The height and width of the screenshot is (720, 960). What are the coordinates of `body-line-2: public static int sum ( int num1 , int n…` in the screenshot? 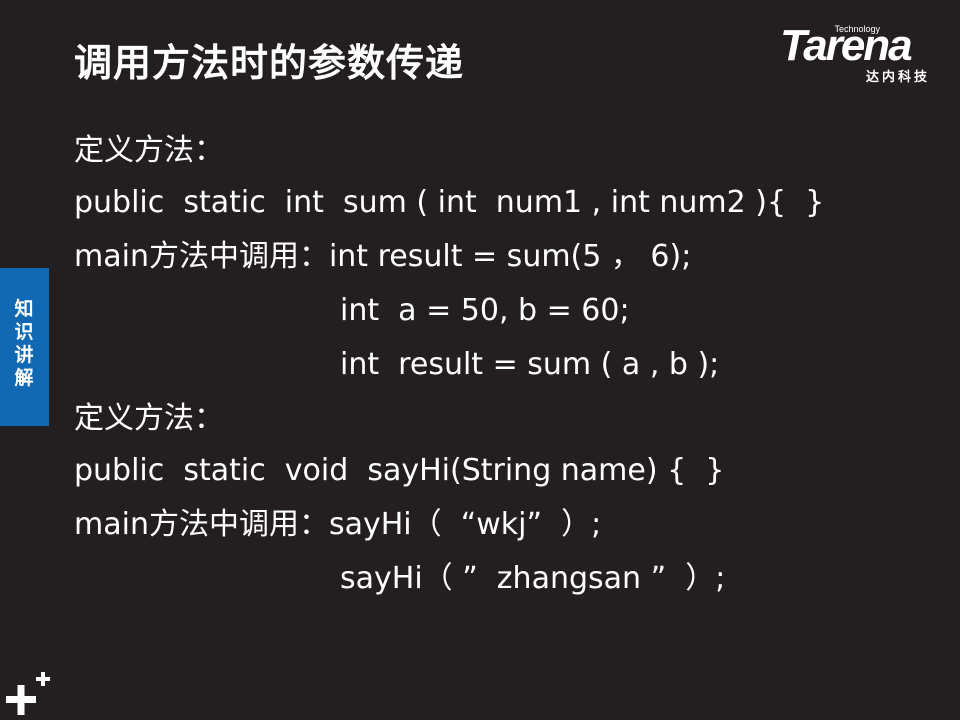 It's located at (449, 202).